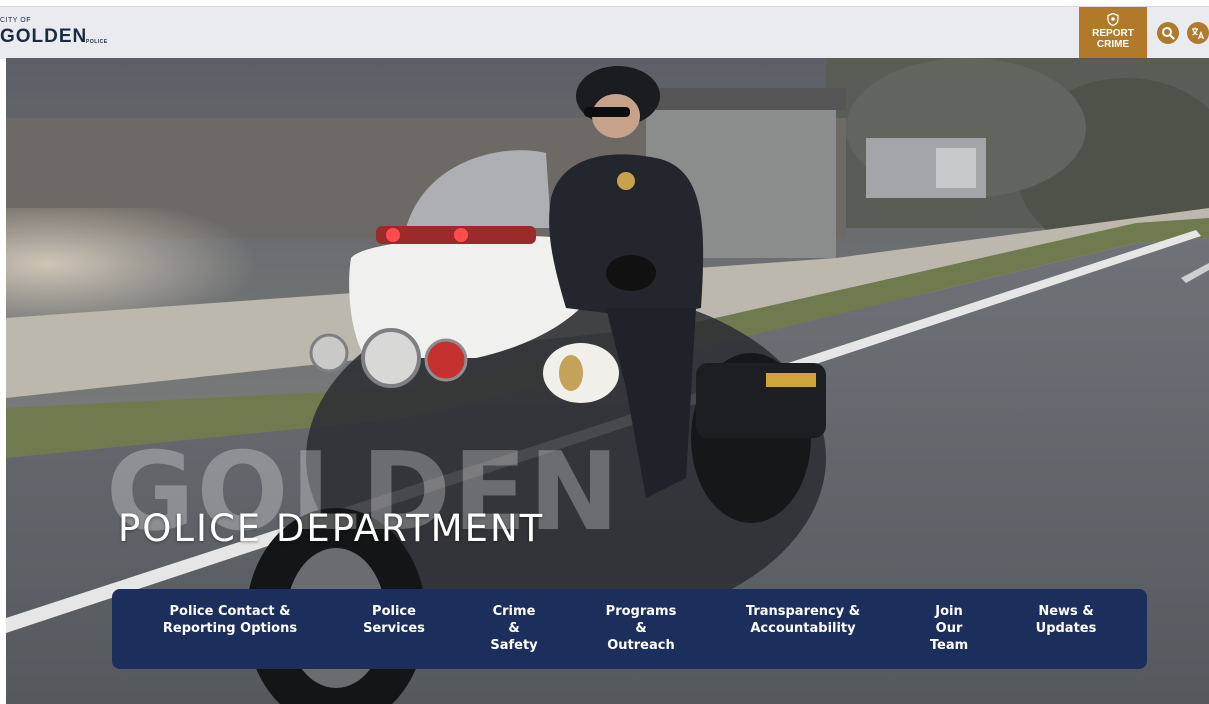 The image size is (1209, 704). What do you see at coordinates (514, 611) in the screenshot?
I see `nav-item-label: Crime` at bounding box center [514, 611].